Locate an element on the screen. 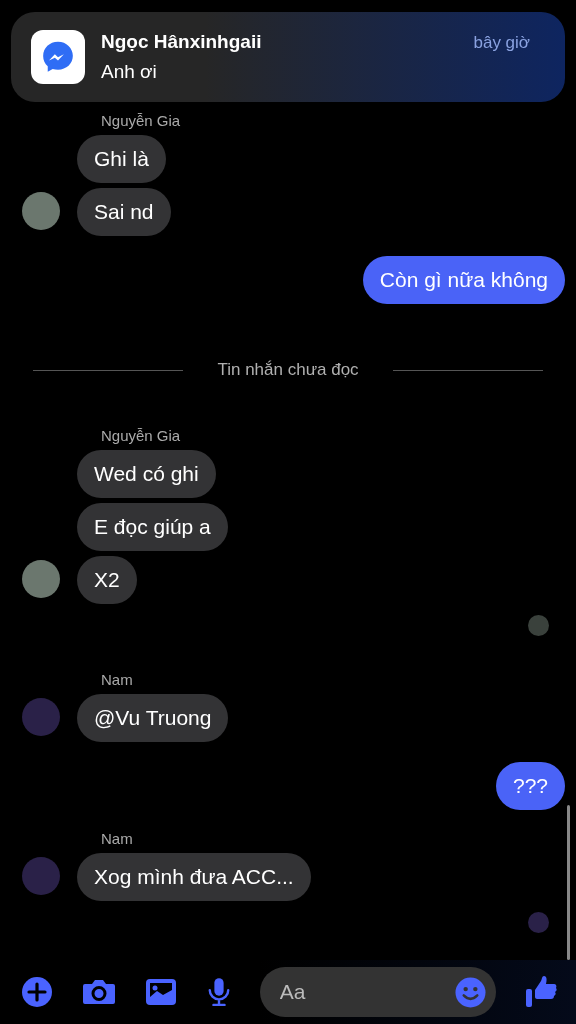 The height and width of the screenshot is (1024, 576). message-bubble: E đọc giúp a is located at coordinates (152, 527).